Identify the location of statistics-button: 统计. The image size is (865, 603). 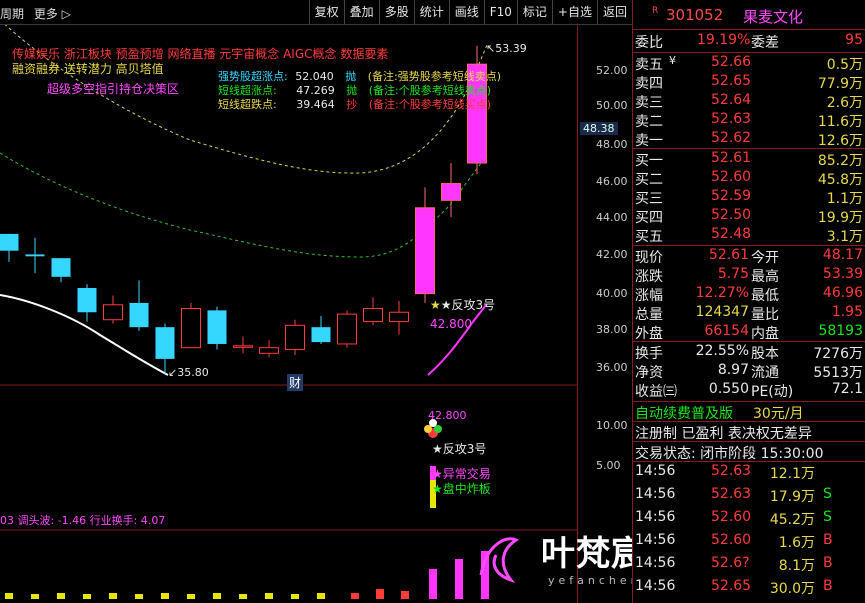
(431, 12).